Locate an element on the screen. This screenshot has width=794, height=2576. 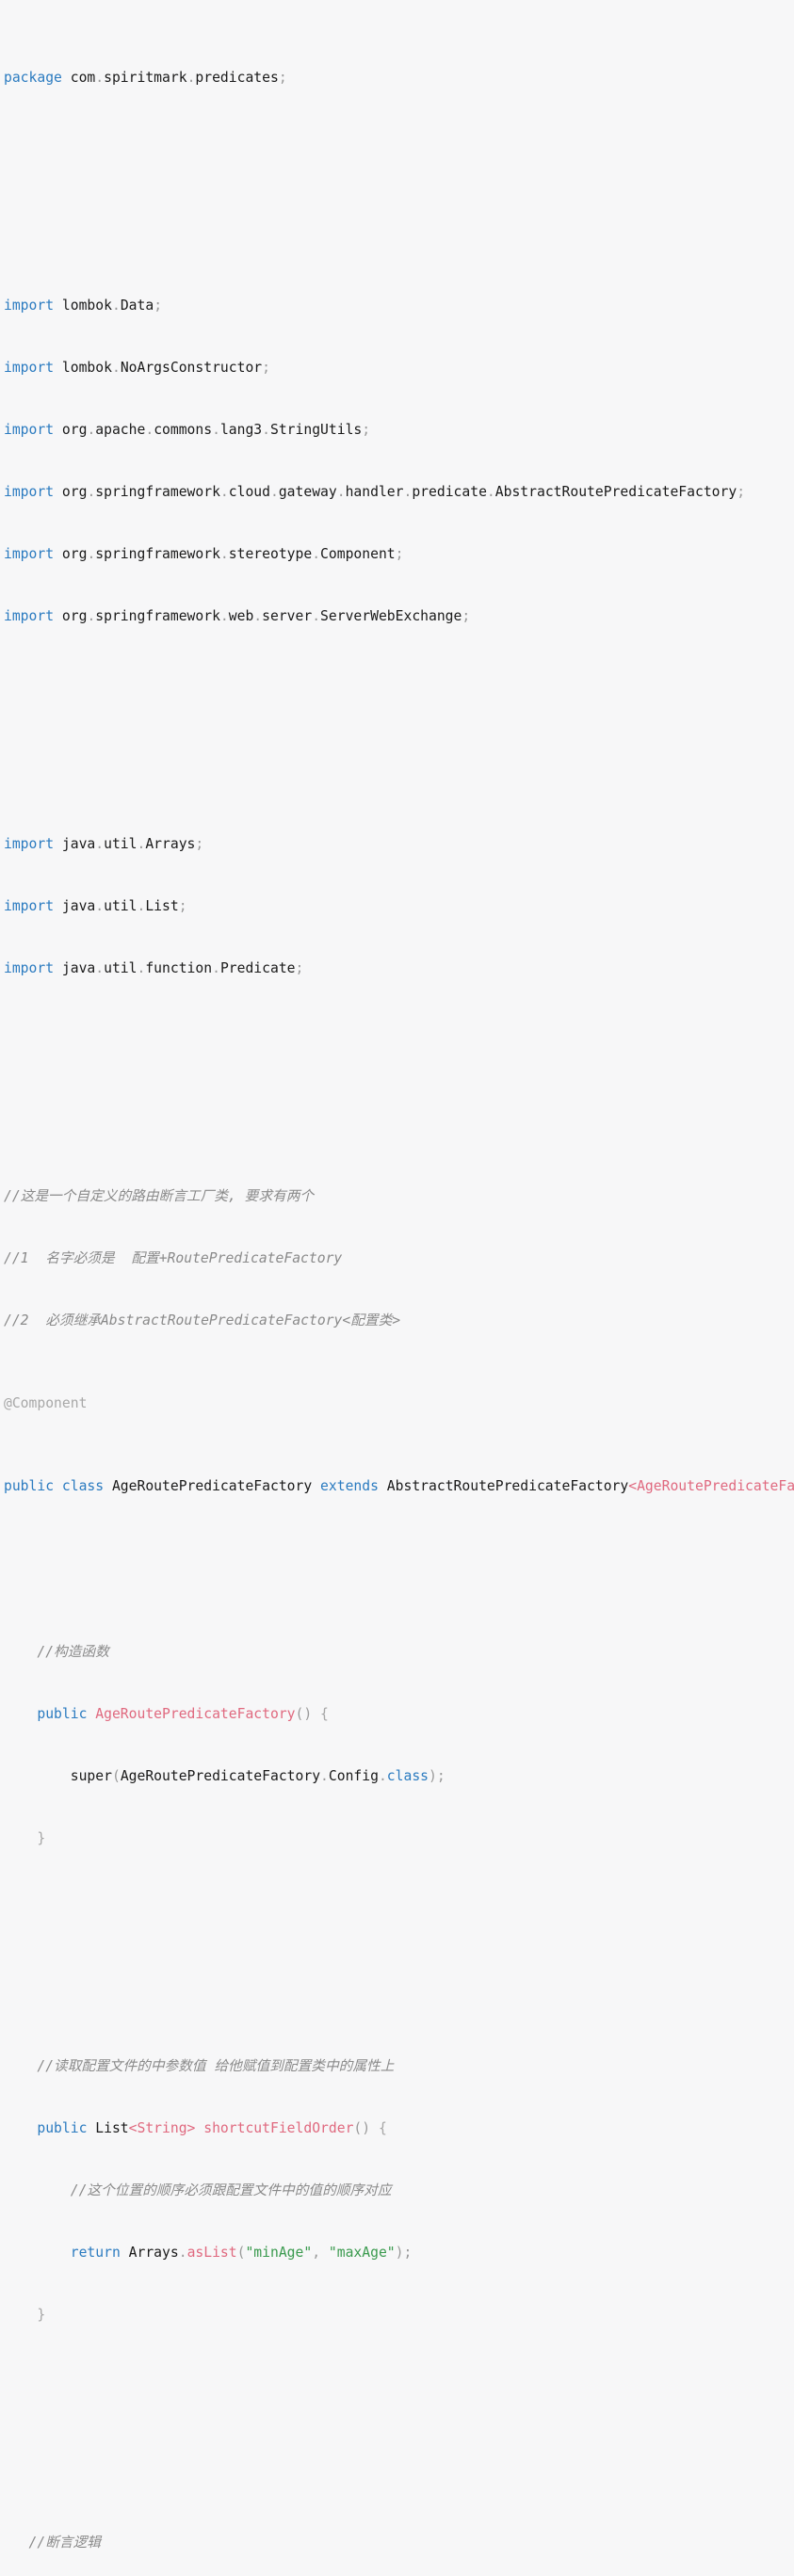
code-line-package: package com.spiritmark.predicates; is located at coordinates (145, 78).